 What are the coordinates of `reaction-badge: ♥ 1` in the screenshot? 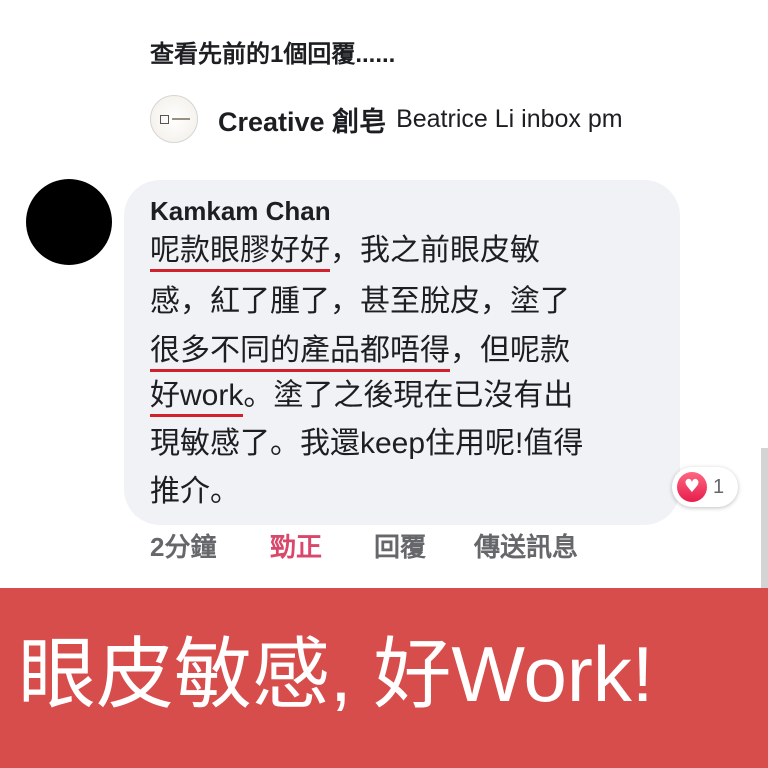 It's located at (705, 487).